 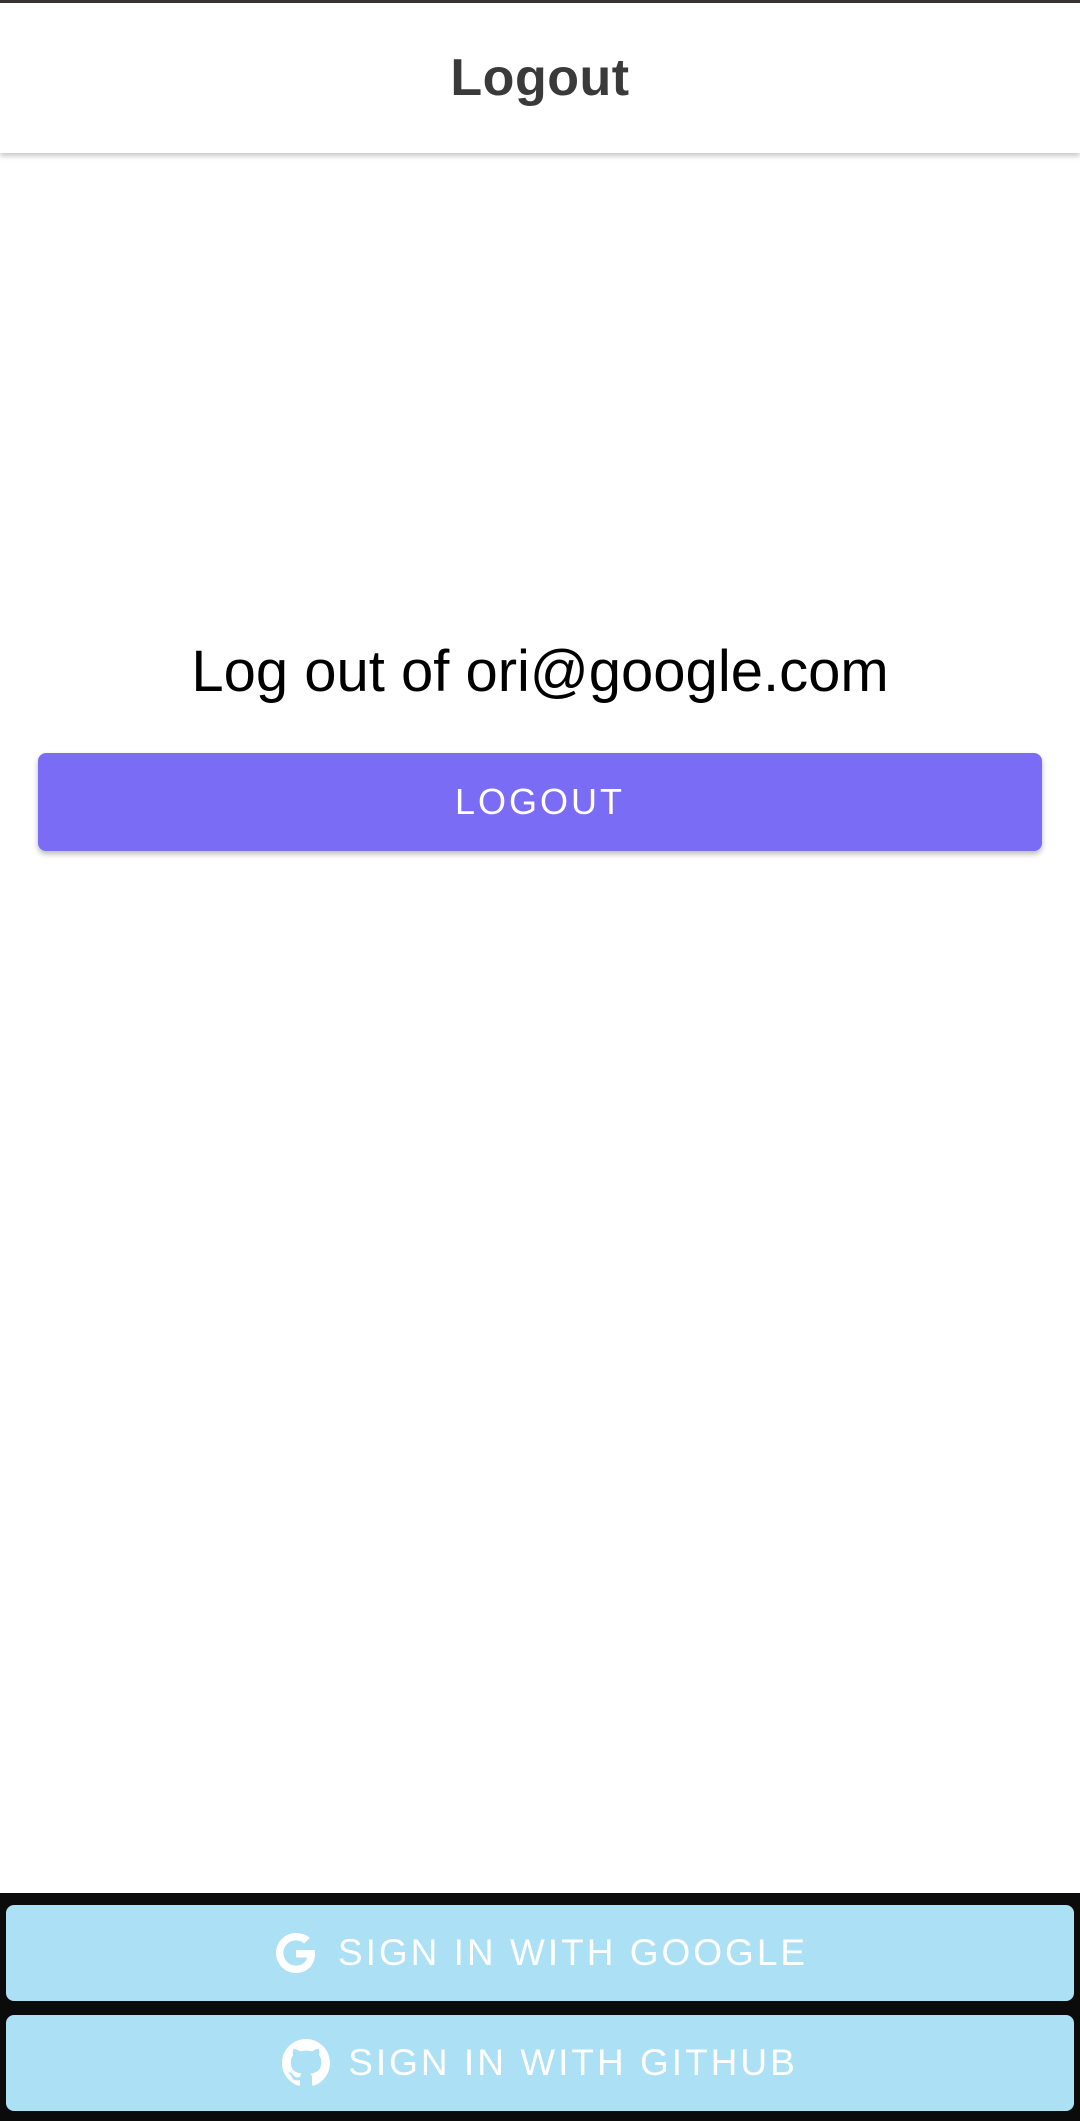 What do you see at coordinates (296, 1953) in the screenshot?
I see `google-icon` at bounding box center [296, 1953].